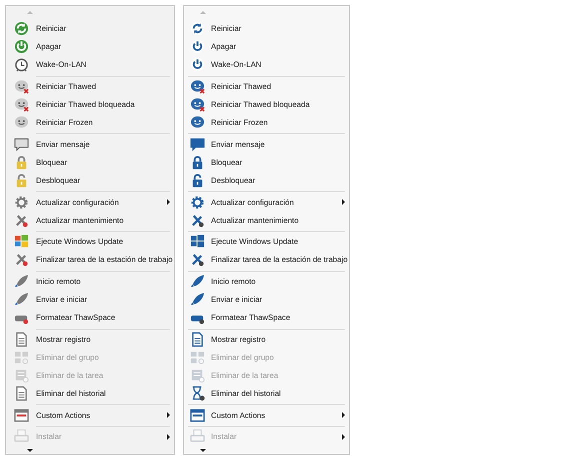  What do you see at coordinates (21, 64) in the screenshot?
I see `clock-icon` at bounding box center [21, 64].